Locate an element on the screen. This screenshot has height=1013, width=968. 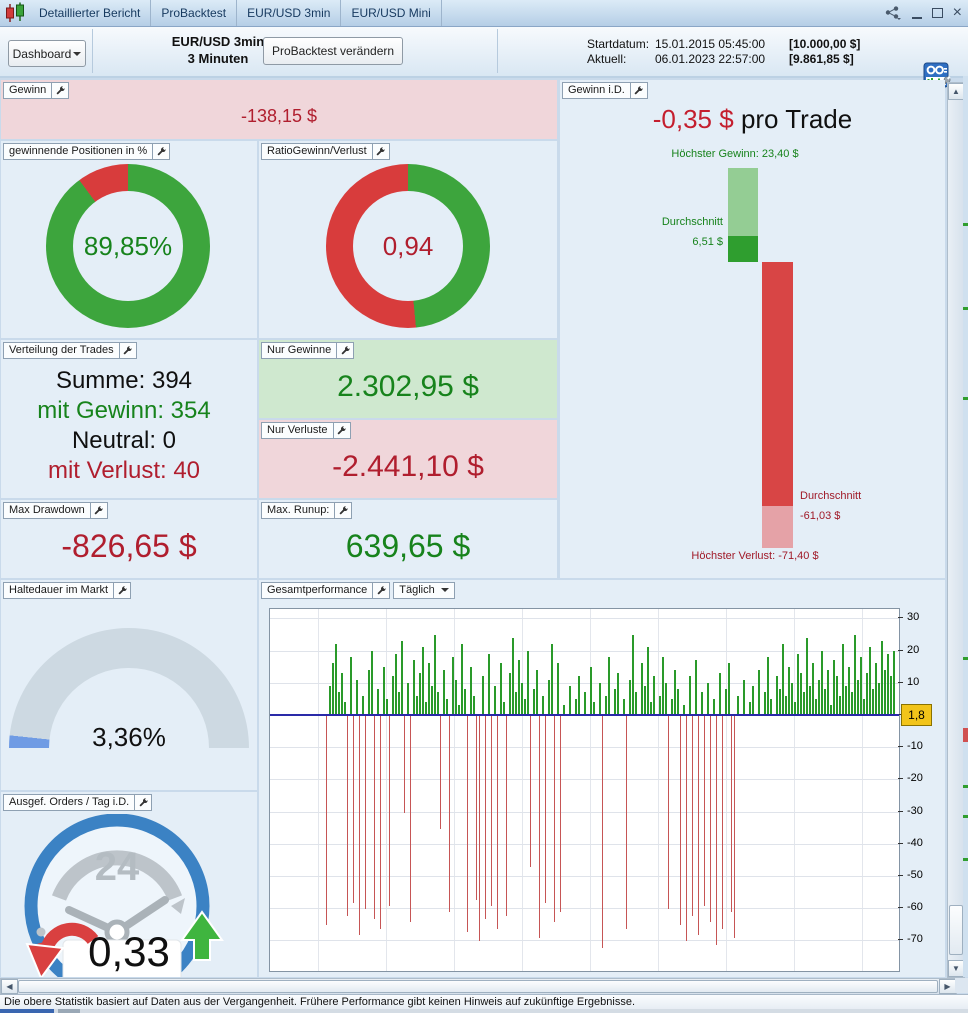
horizontal-scrollbar: ◀ ▶ is located at coordinates (478, 986).